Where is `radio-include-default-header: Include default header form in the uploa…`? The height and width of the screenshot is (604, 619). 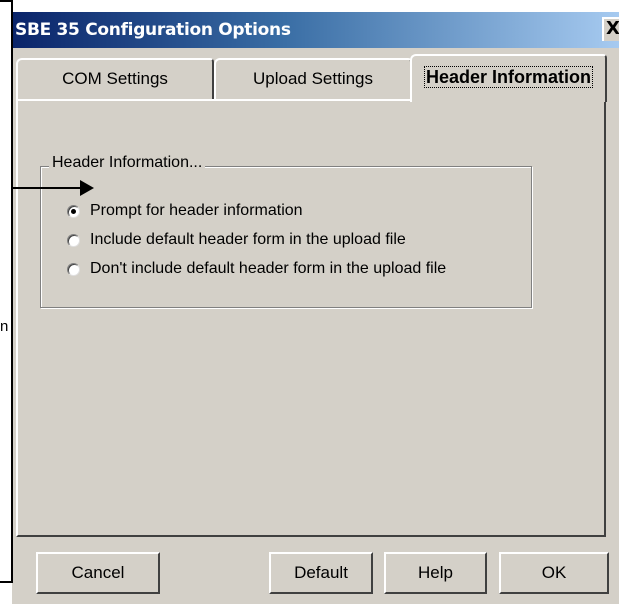
radio-include-default-header: Include default header form in the uploa… is located at coordinates (236, 240).